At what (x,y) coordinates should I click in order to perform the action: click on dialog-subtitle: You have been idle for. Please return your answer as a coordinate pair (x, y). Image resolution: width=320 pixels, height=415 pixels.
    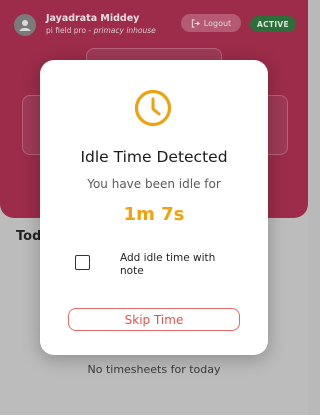
    Looking at the image, I should click on (154, 184).